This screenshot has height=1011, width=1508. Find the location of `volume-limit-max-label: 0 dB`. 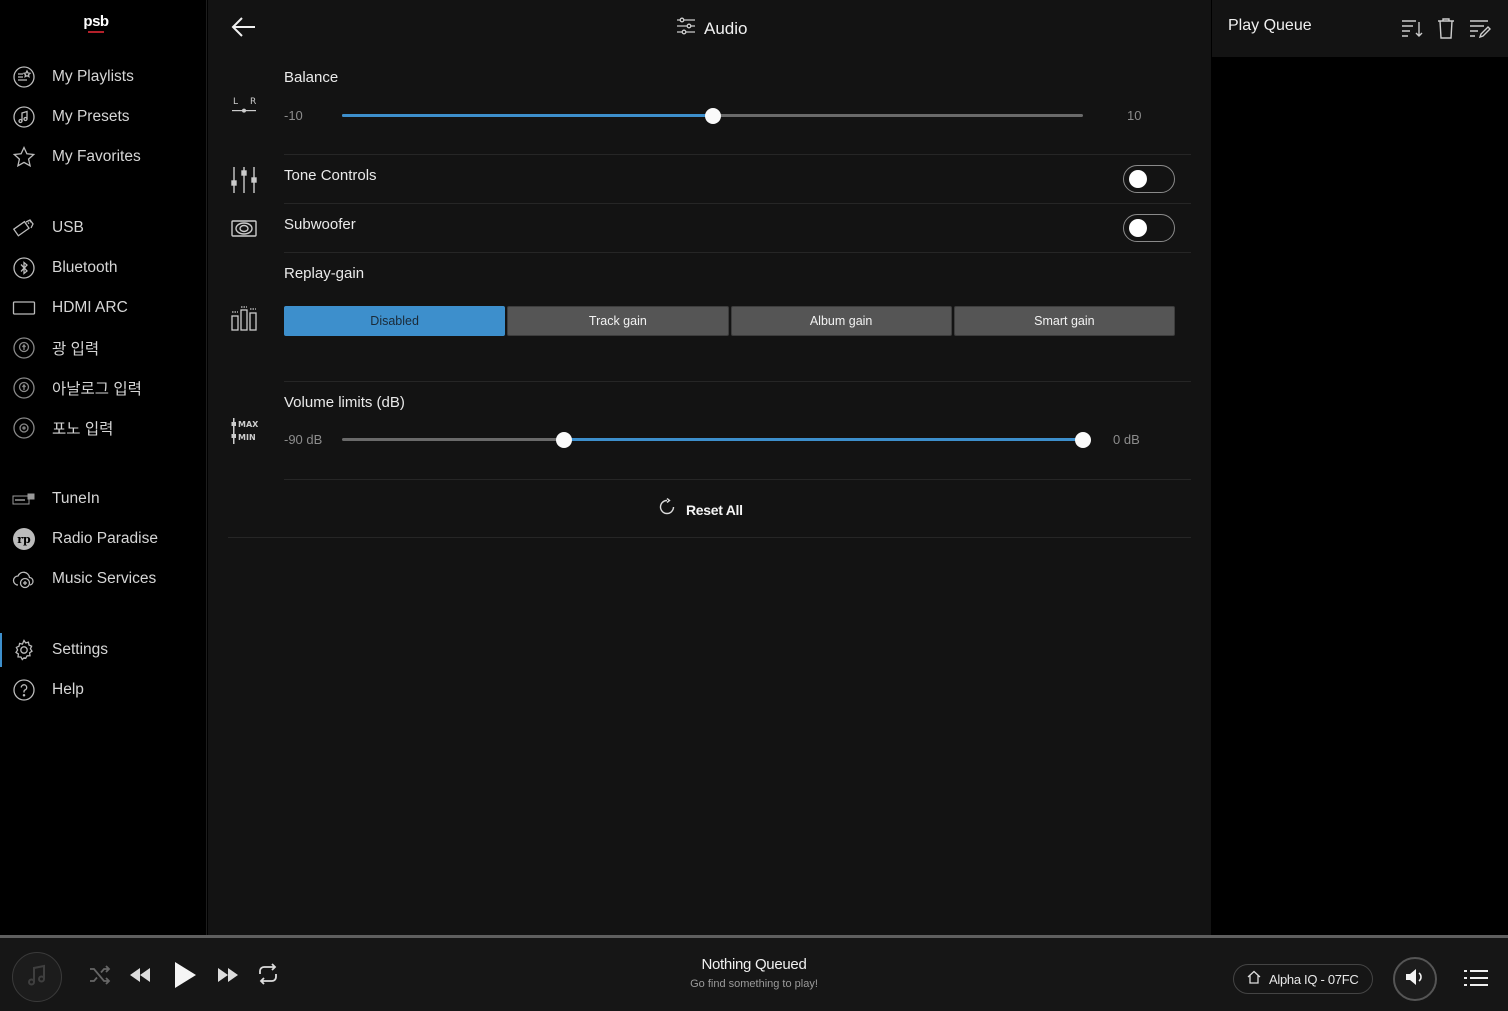

volume-limit-max-label: 0 dB is located at coordinates (1126, 439).